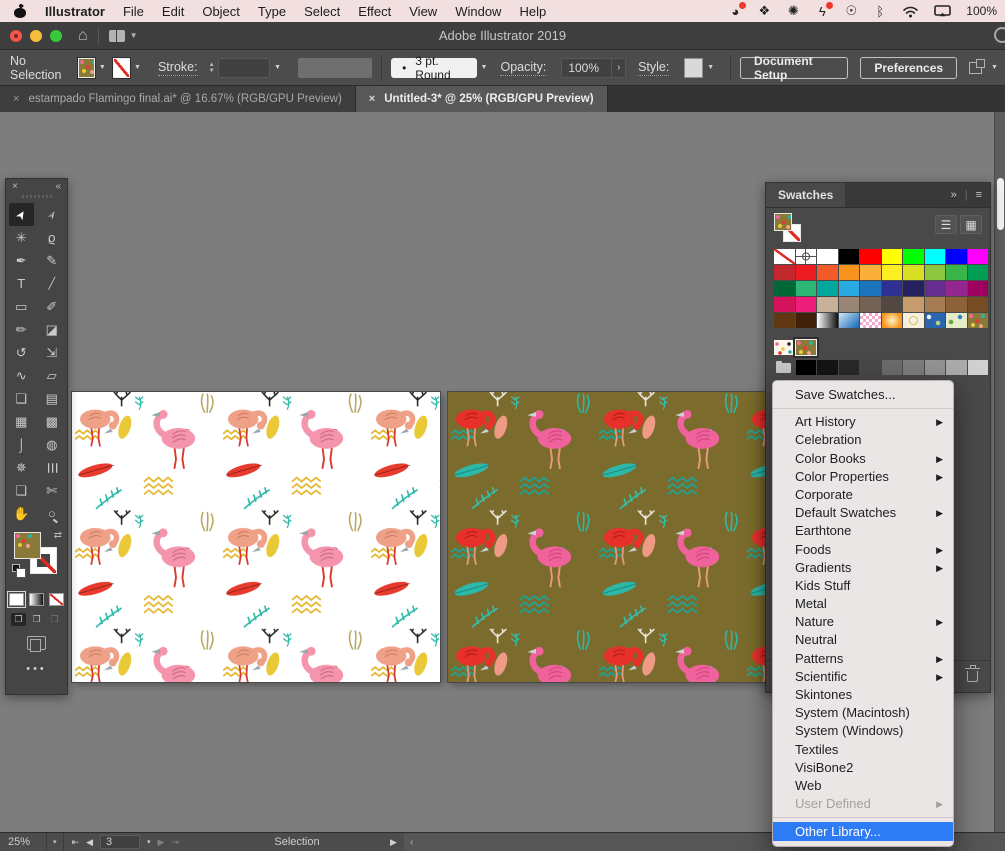 The image size is (1005, 851). Describe the element at coordinates (606, 537) in the screenshot. I see `artboard-flamingo-olive` at that location.